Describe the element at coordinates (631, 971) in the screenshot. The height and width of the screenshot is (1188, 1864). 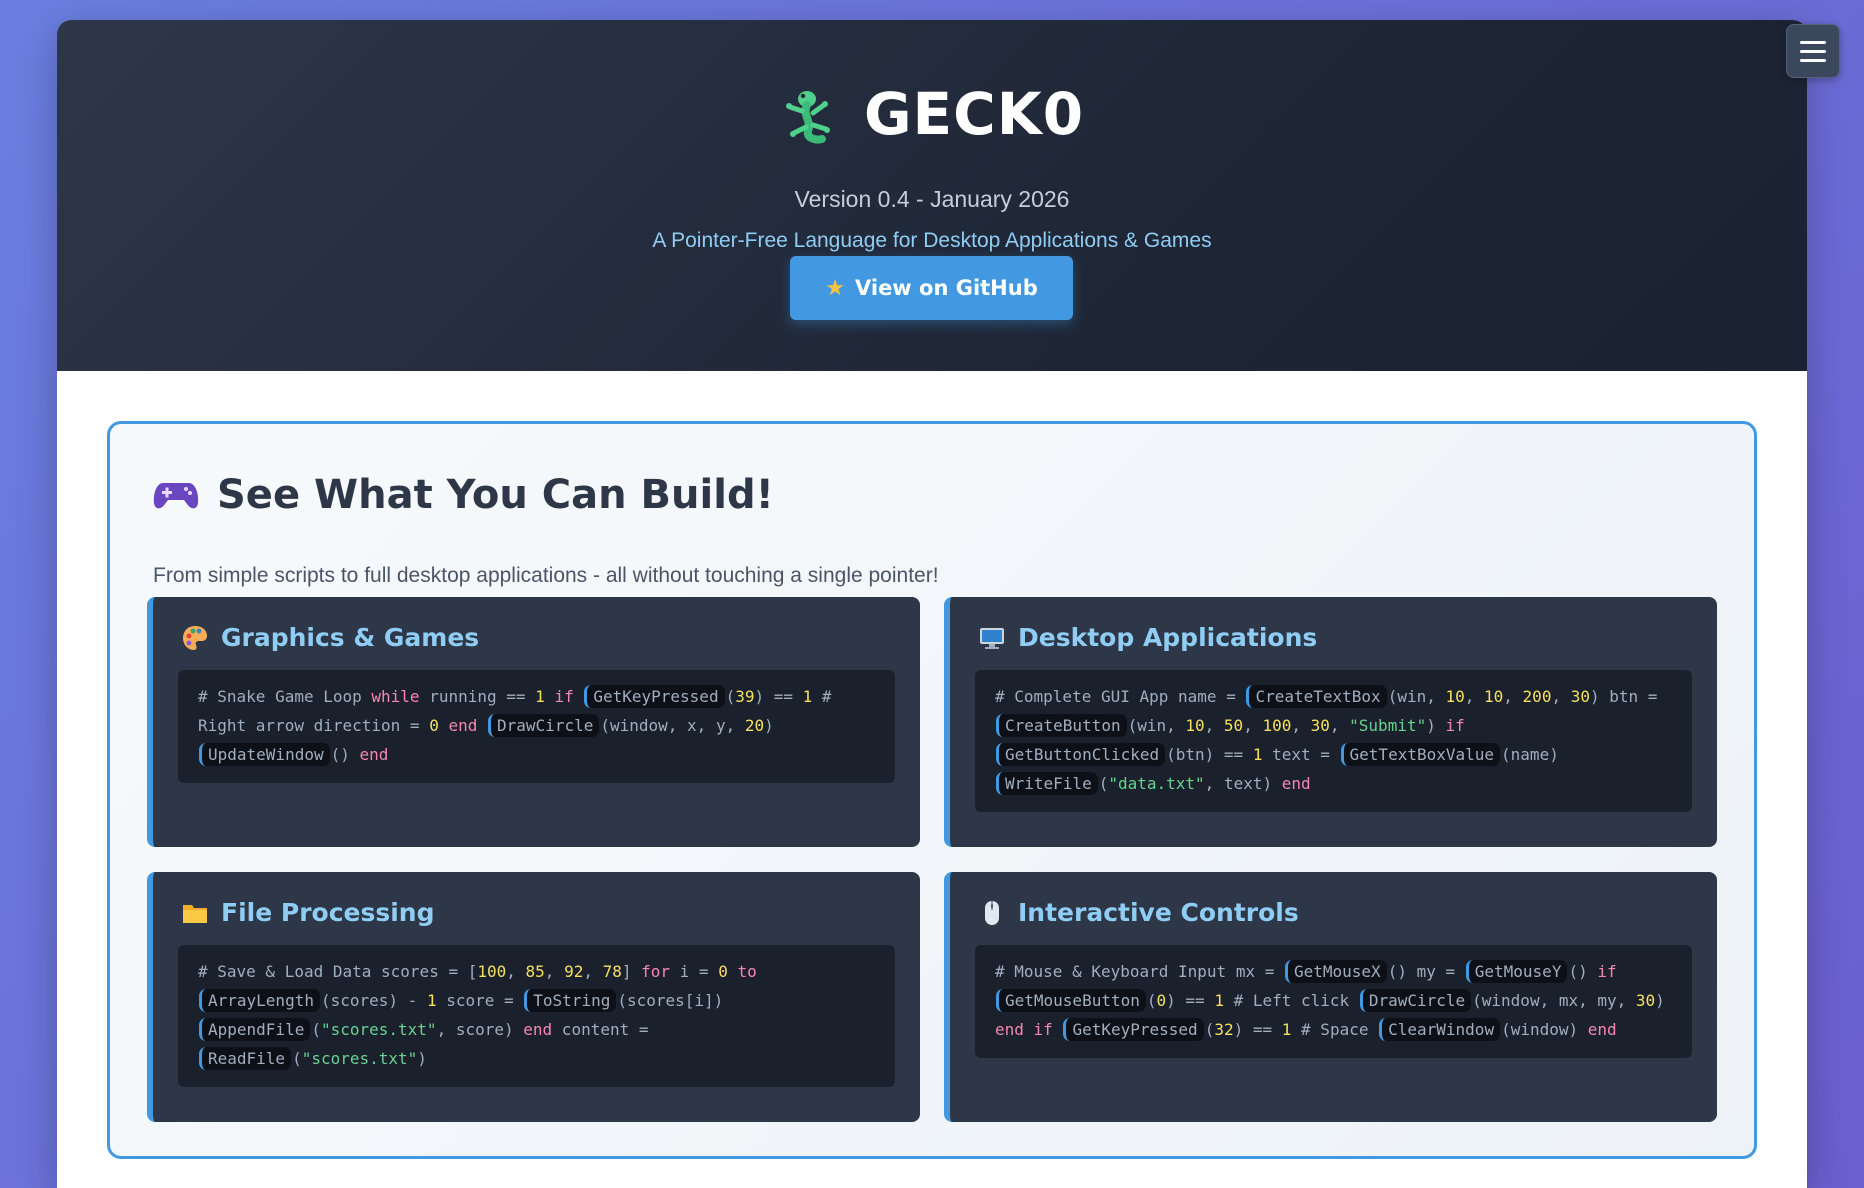
I see `code-text: ]` at that location.